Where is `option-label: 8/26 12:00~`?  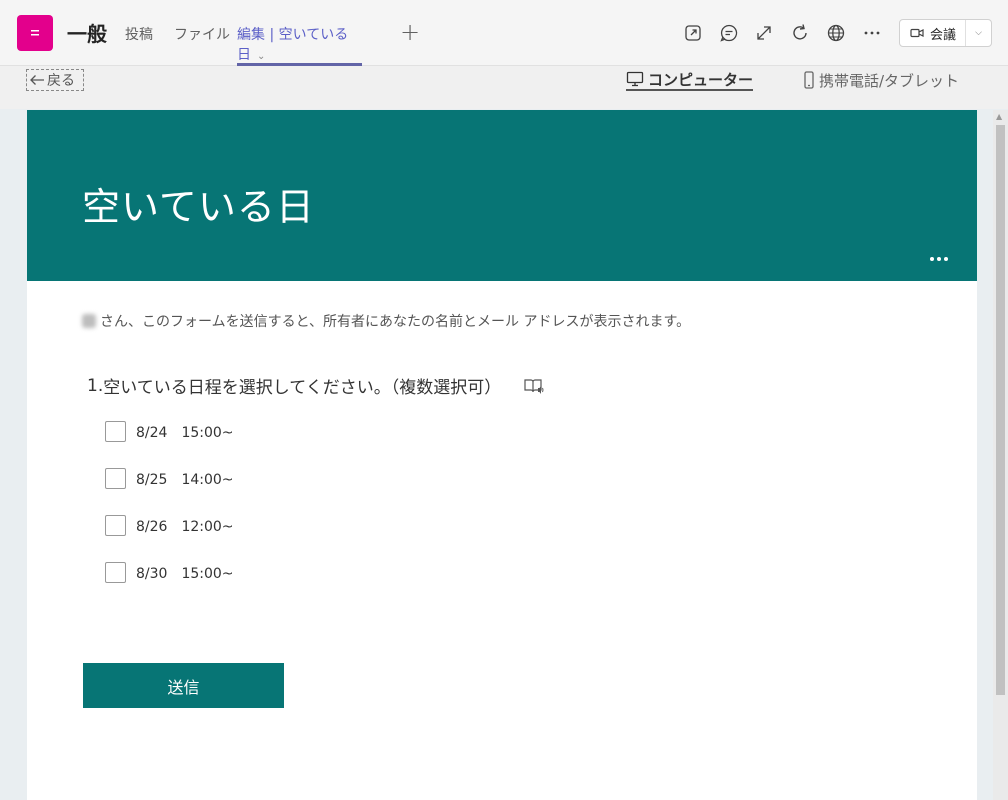 option-label: 8/26 12:00~ is located at coordinates (185, 526).